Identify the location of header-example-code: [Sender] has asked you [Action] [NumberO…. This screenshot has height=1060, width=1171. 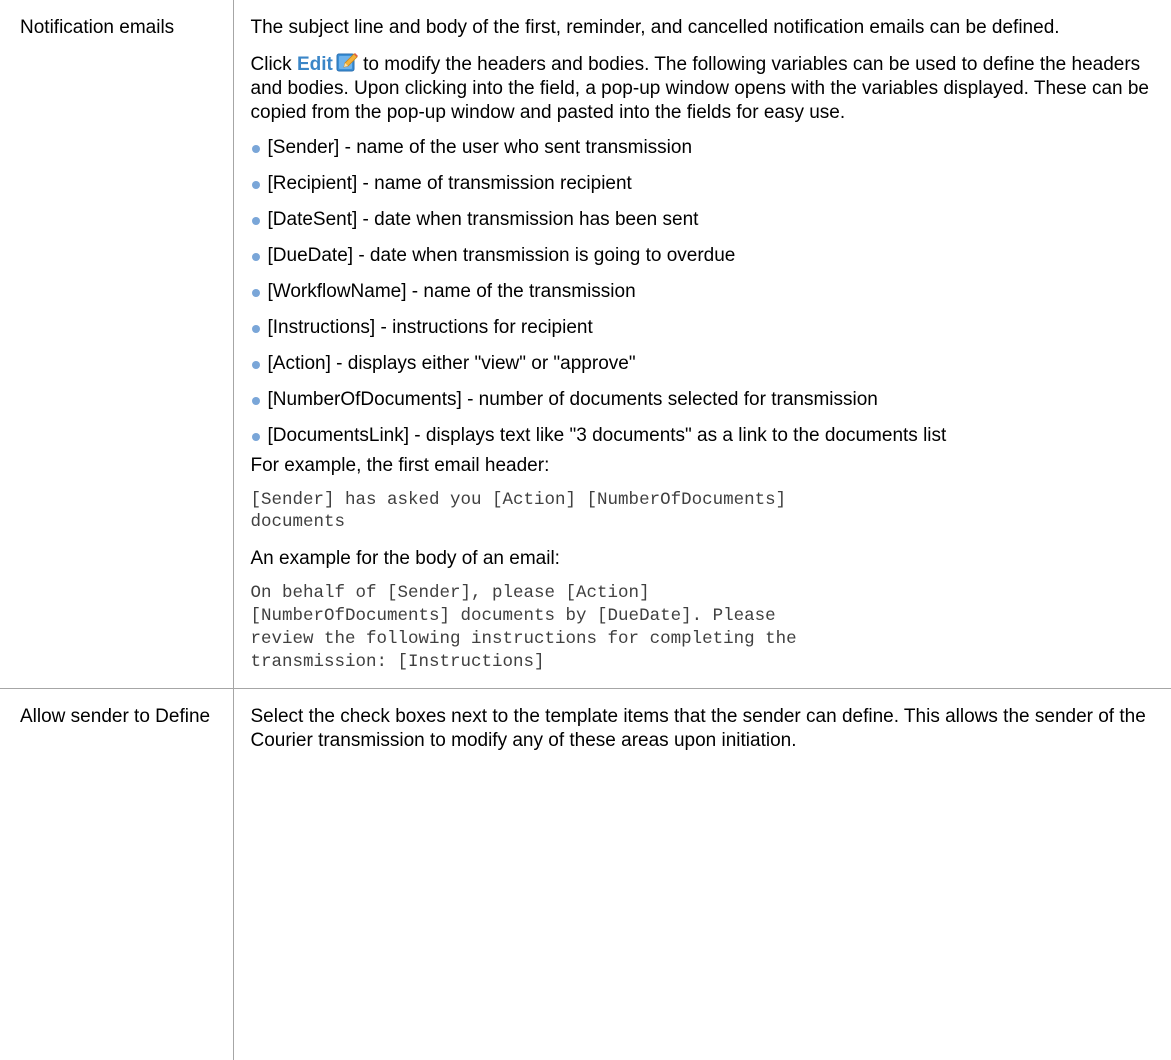
(518, 511).